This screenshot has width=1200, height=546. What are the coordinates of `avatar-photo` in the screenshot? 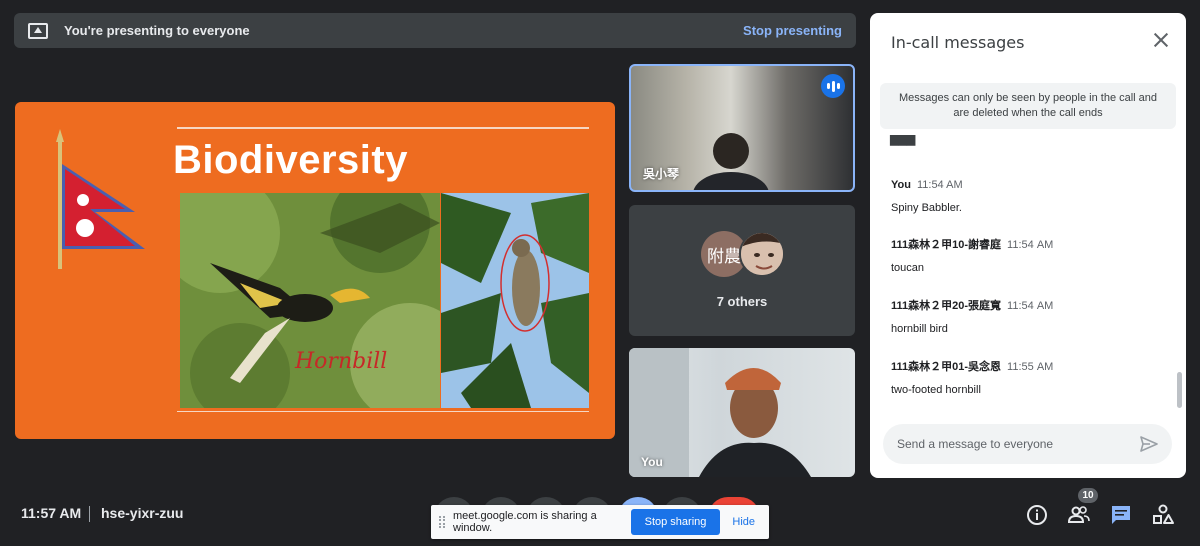 It's located at (762, 254).